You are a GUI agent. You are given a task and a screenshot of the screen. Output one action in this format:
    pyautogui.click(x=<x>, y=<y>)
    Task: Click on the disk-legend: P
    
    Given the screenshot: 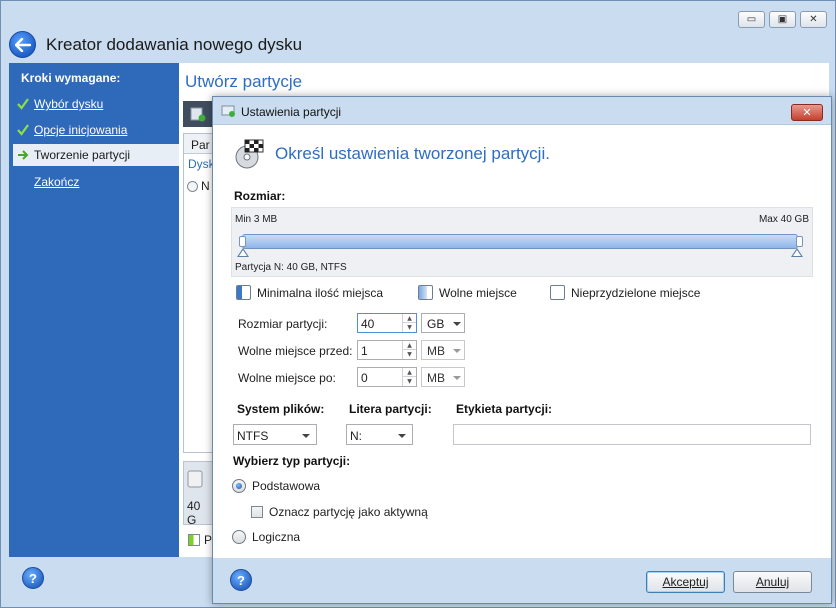 What is the action you would take?
    pyautogui.click(x=200, y=540)
    